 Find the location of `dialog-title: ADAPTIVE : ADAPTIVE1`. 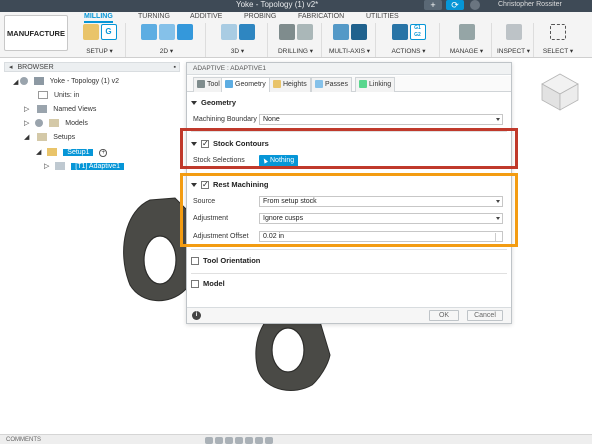

dialog-title: ADAPTIVE : ADAPTIVE1 is located at coordinates (349, 69).